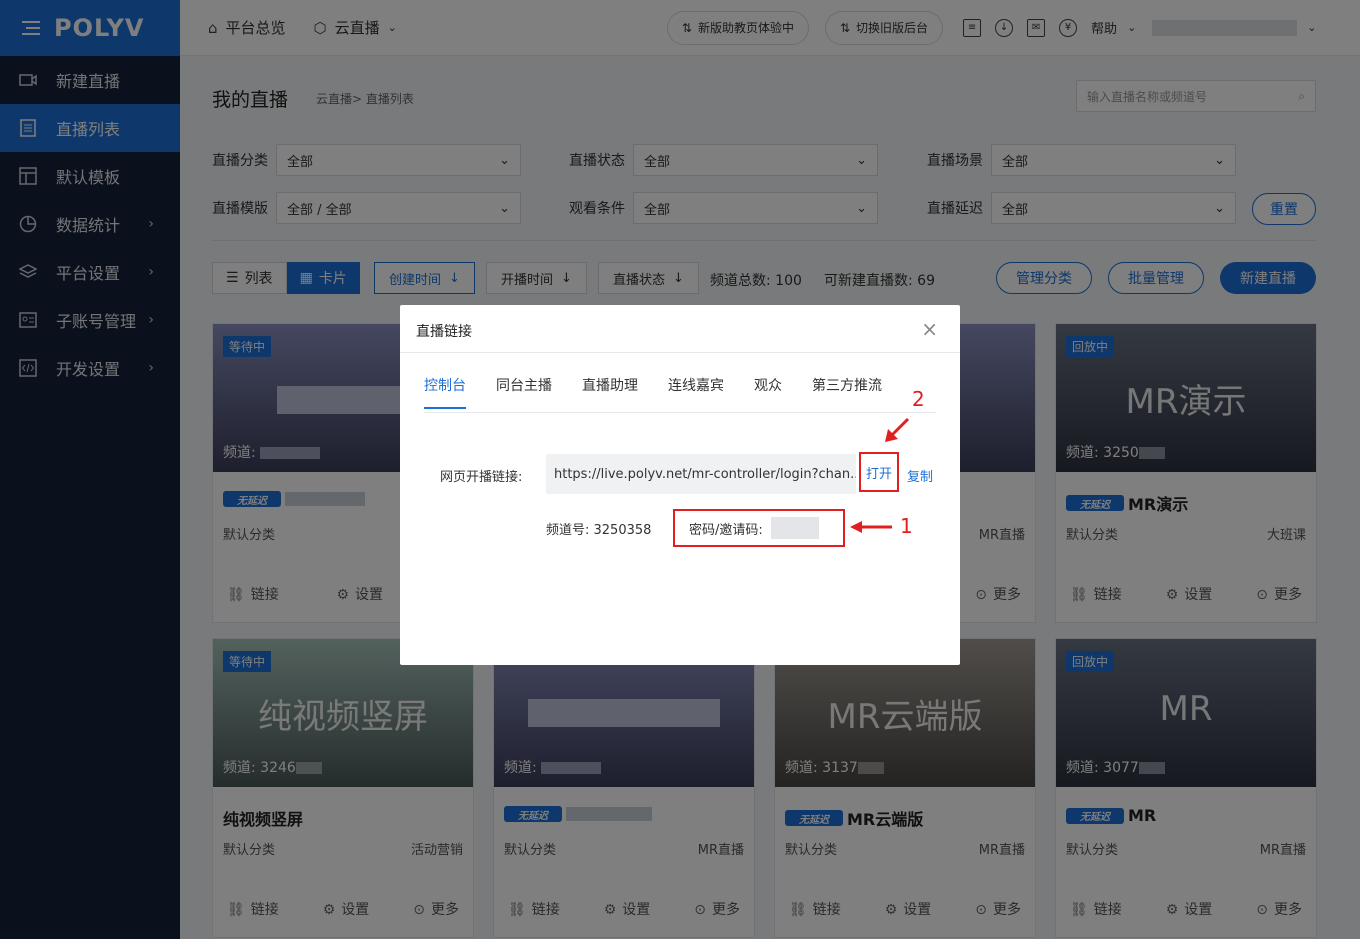 Image resolution: width=1360 pixels, height=939 pixels. What do you see at coordinates (726, 530) in the screenshot?
I see `password-label: 密码/邀请码:` at bounding box center [726, 530].